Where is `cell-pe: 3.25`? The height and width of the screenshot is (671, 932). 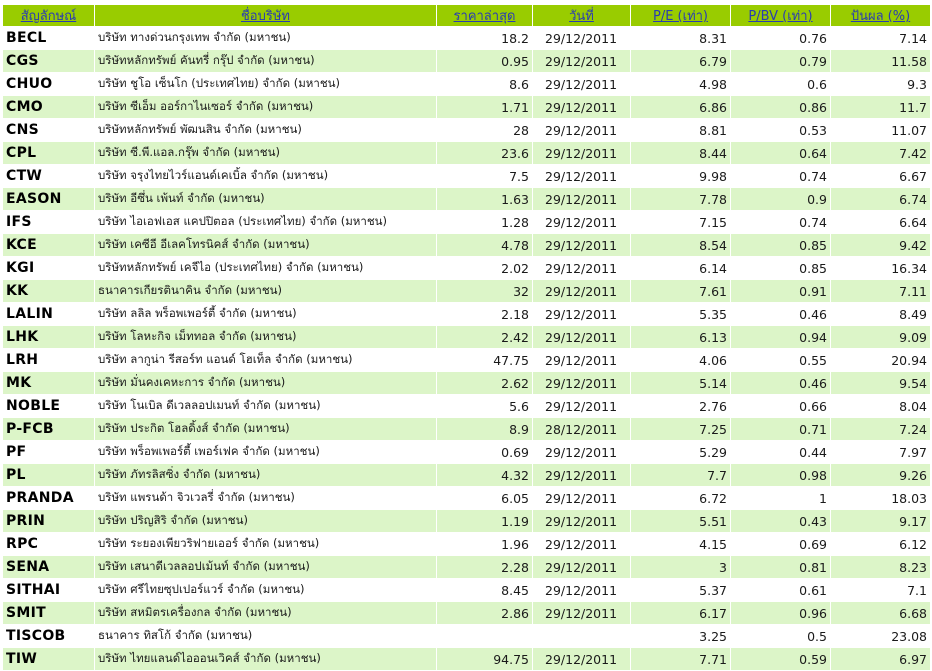 cell-pe: 3.25 is located at coordinates (680, 636).